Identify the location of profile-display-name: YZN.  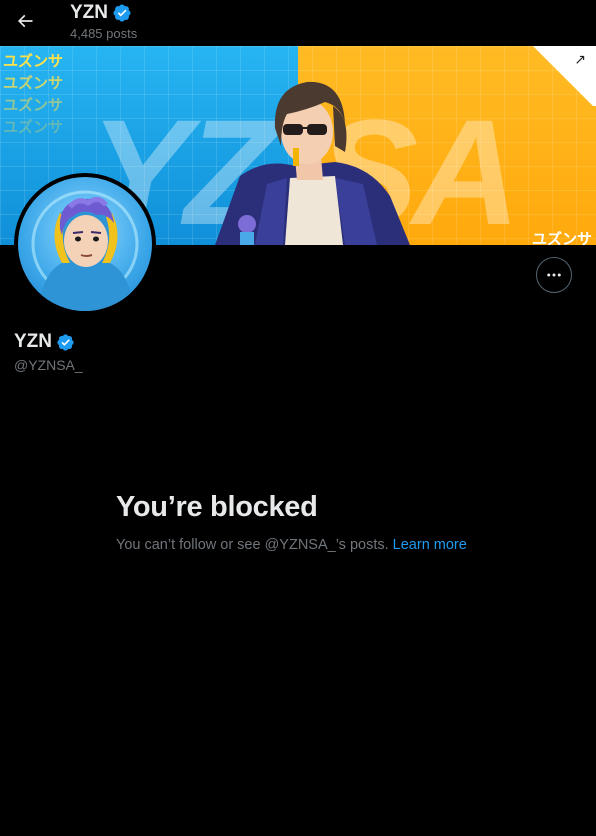
(44, 342).